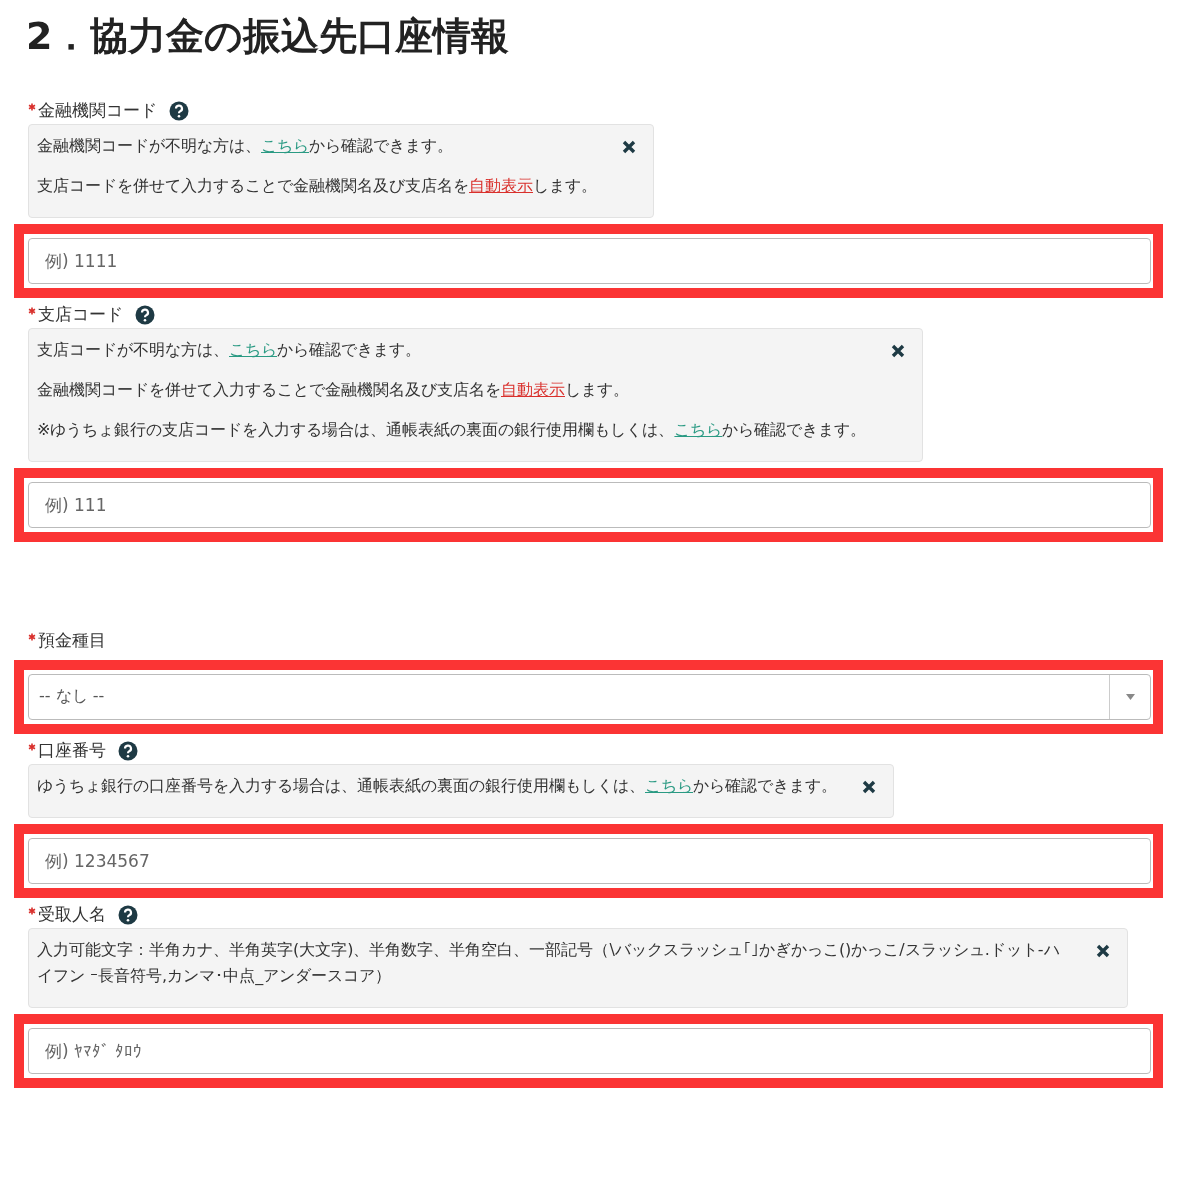 The height and width of the screenshot is (1200, 1200). Describe the element at coordinates (589, 696) in the screenshot. I see `select-field: -- なし --` at that location.